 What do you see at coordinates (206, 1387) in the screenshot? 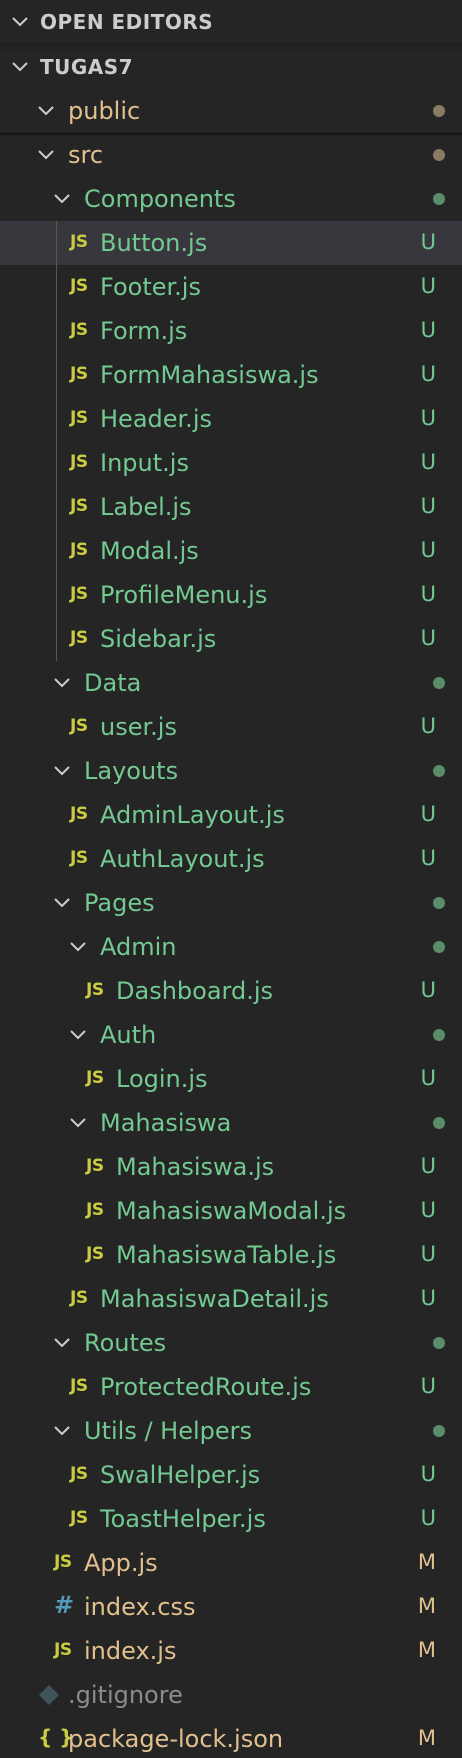
I see `tree-item-label: ProtectedRoute.js` at bounding box center [206, 1387].